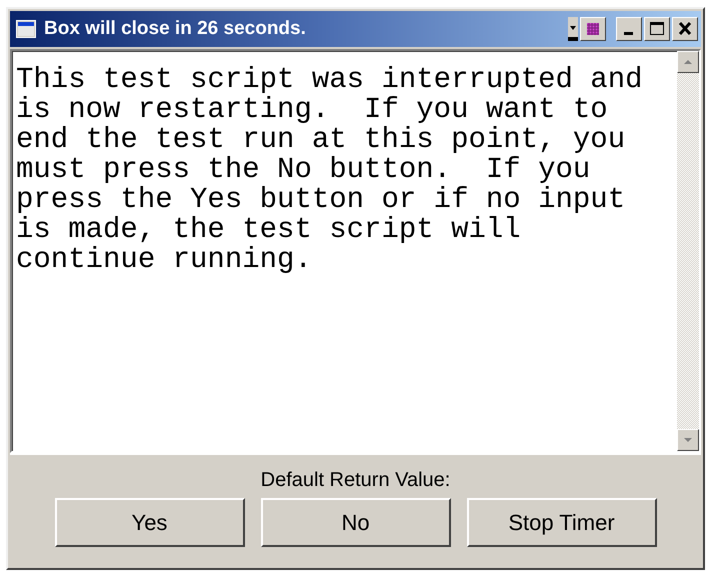 This screenshot has height=580, width=711. I want to click on window-title: Box will close in 26 seconds., so click(175, 29).